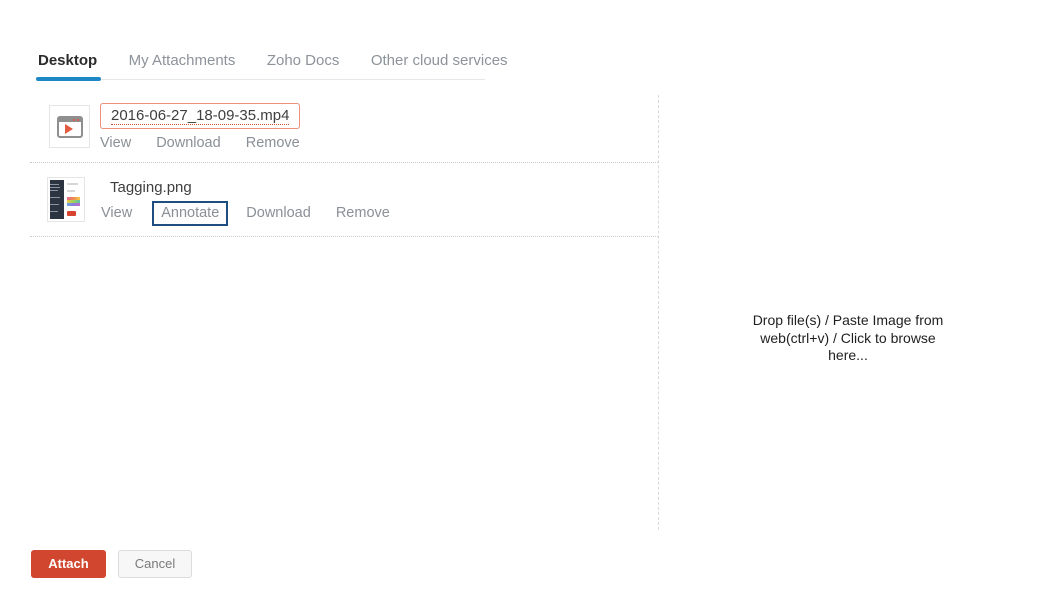 Image resolution: width=1060 pixels, height=609 pixels. I want to click on file-thumbnail-image, so click(66, 199).